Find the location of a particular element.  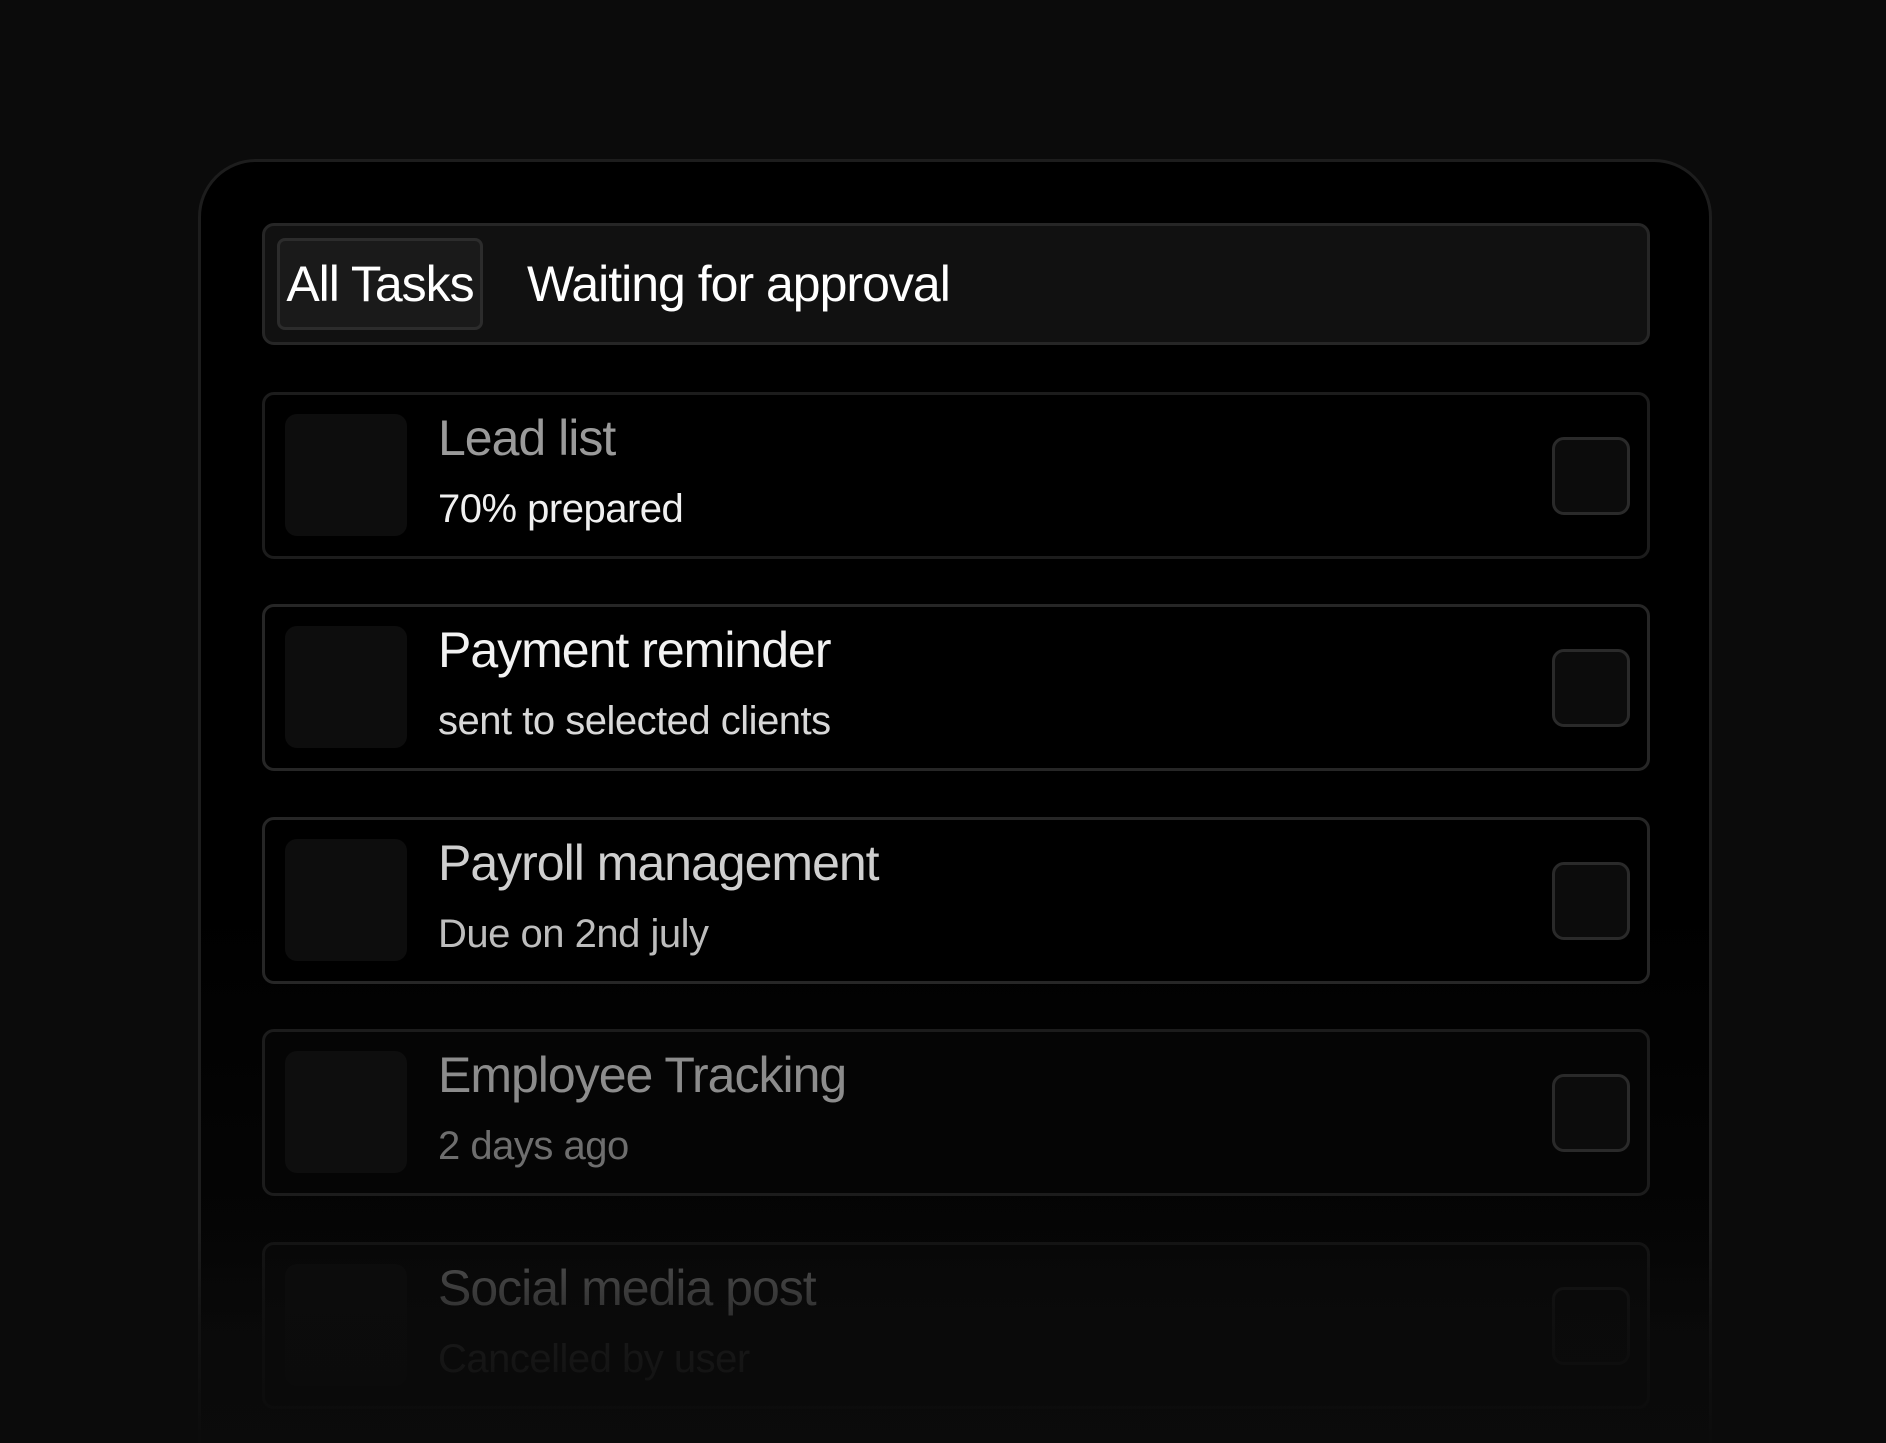

task-item-employee-tracking: Employee Tracking 2 days ago is located at coordinates (956, 1112).